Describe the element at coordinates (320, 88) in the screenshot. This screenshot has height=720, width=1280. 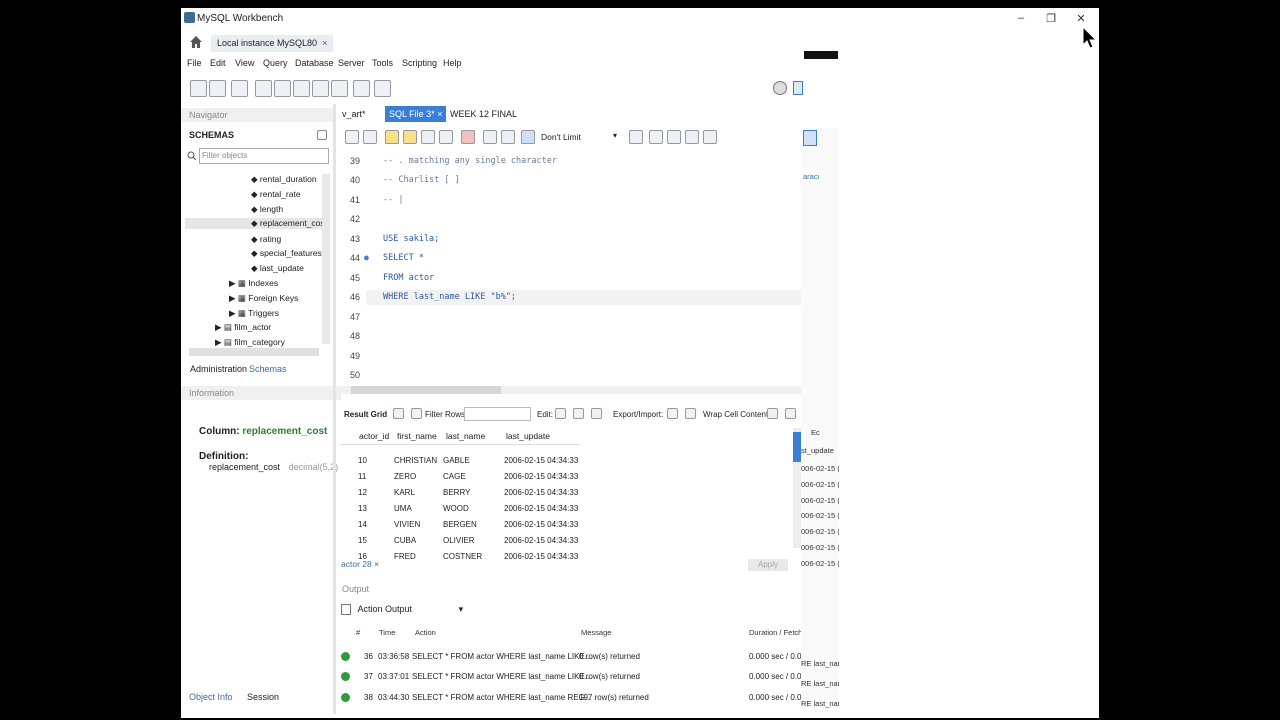
I see `create-procedure-icon` at that location.